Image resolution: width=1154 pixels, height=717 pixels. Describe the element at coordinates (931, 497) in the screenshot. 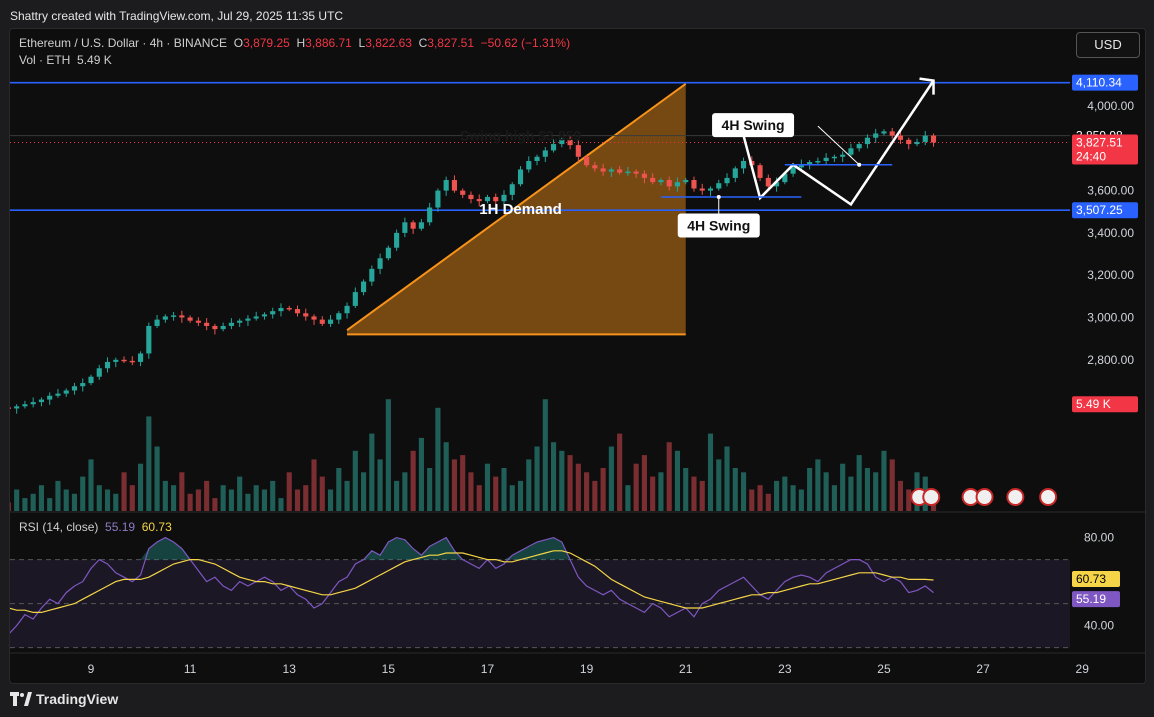

I see `us-event-icon` at that location.